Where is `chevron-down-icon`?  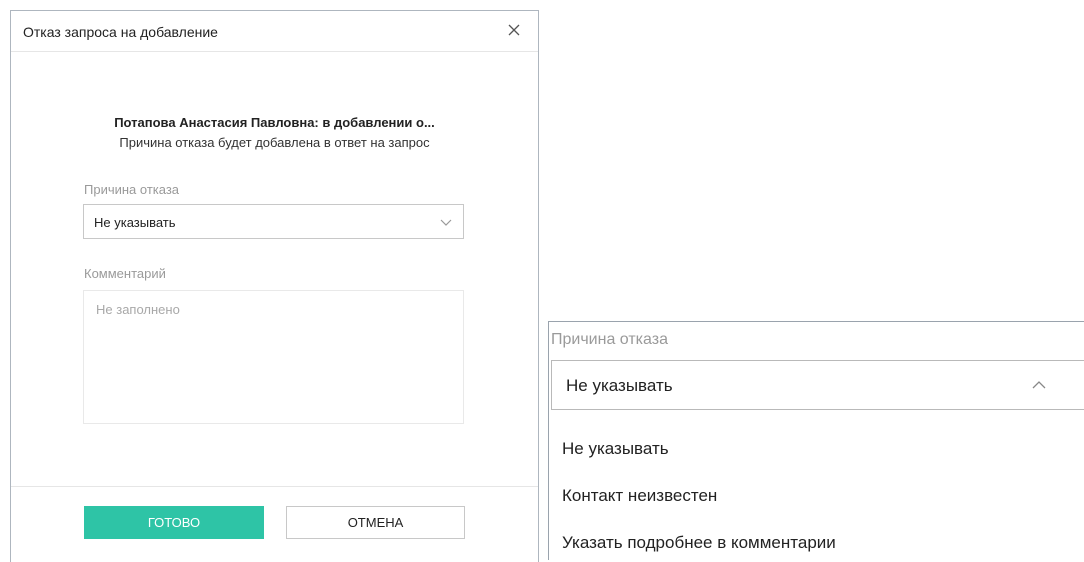
chevron-down-icon is located at coordinates (446, 222).